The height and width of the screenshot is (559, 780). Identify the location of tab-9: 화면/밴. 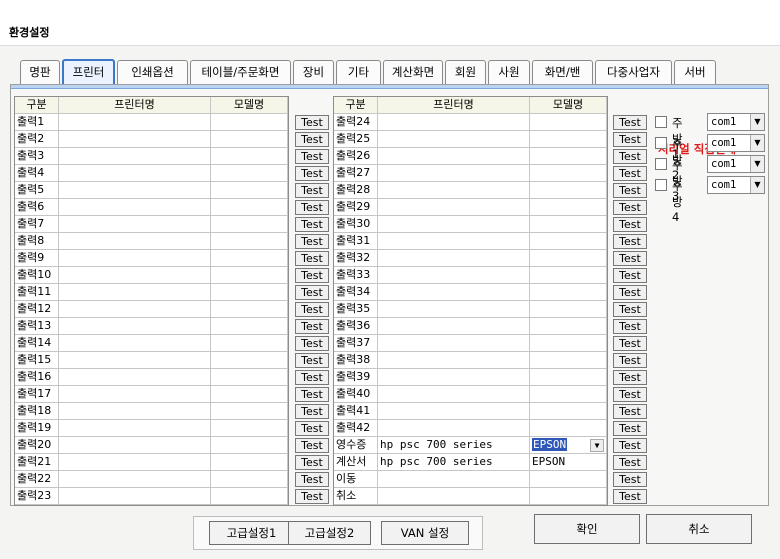
(562, 72).